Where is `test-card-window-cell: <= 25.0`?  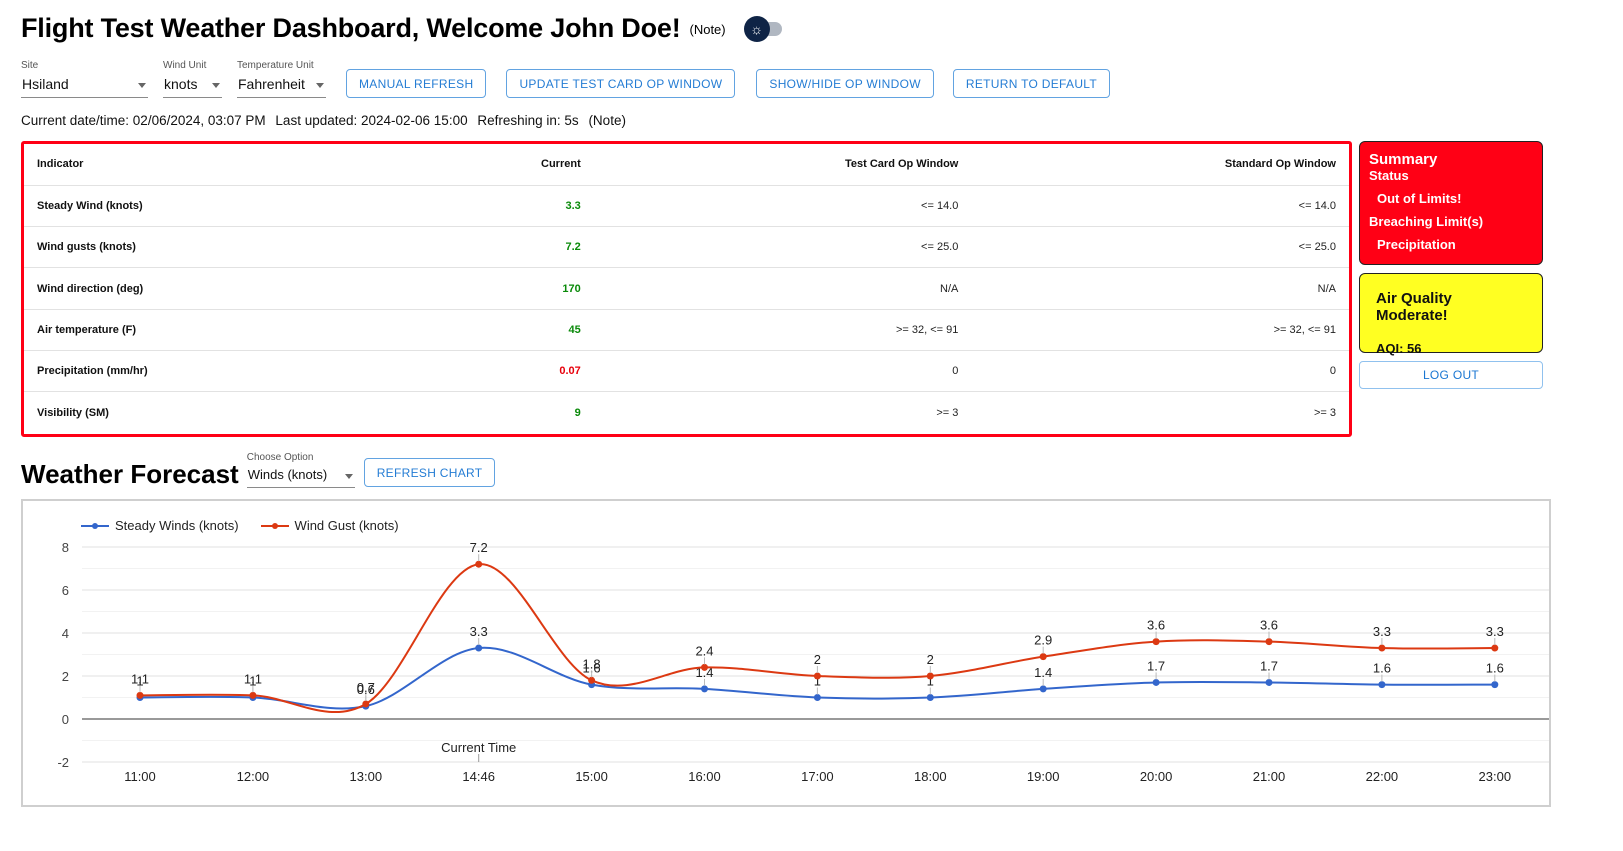 test-card-window-cell: <= 25.0 is located at coordinates (782, 247).